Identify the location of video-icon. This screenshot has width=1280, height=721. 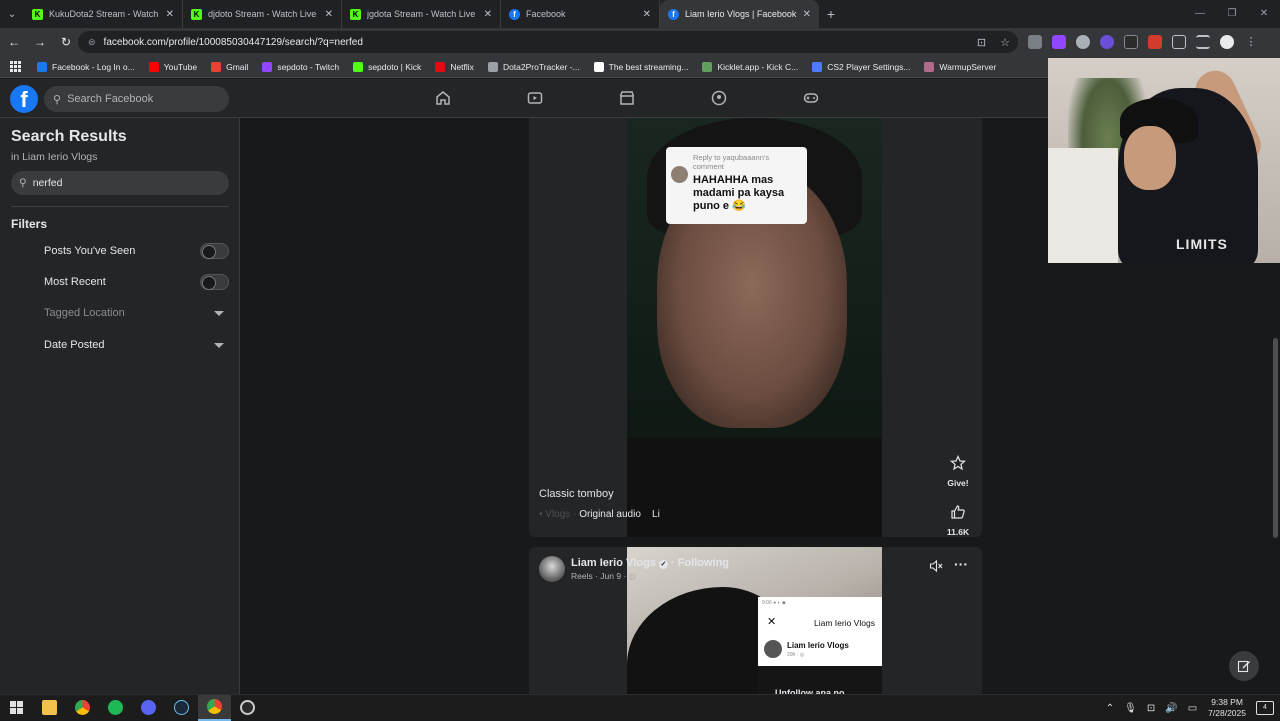
(535, 98).